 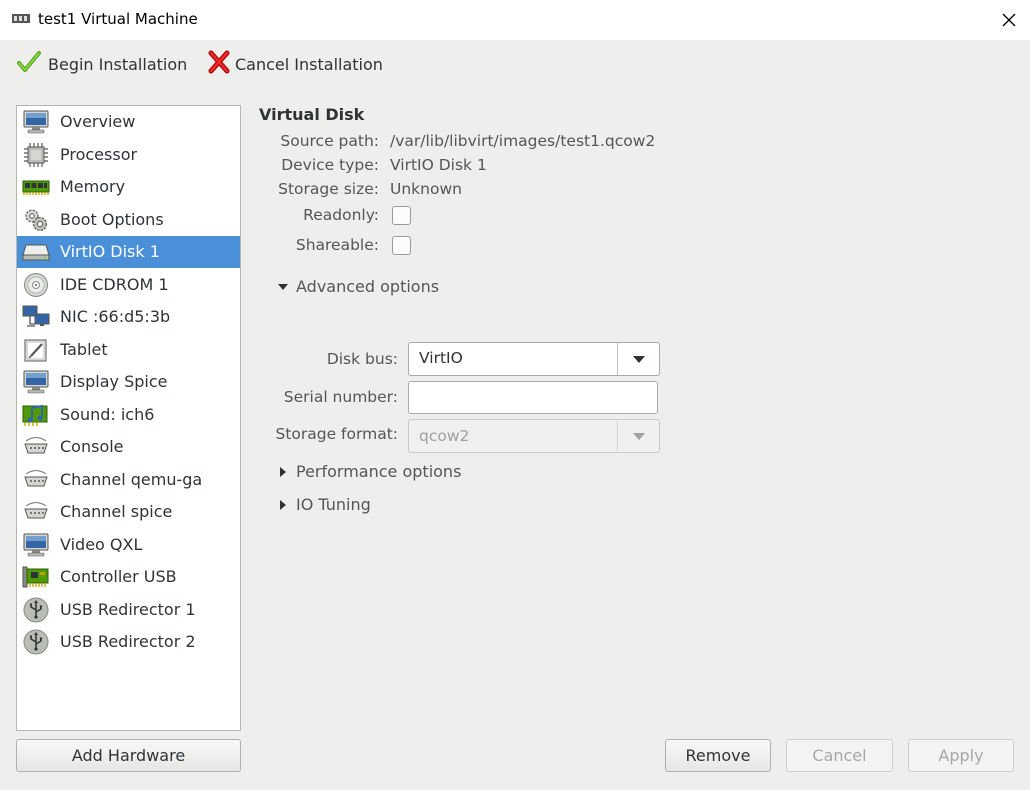 I want to click on hard-disk-icon, so click(x=36, y=252).